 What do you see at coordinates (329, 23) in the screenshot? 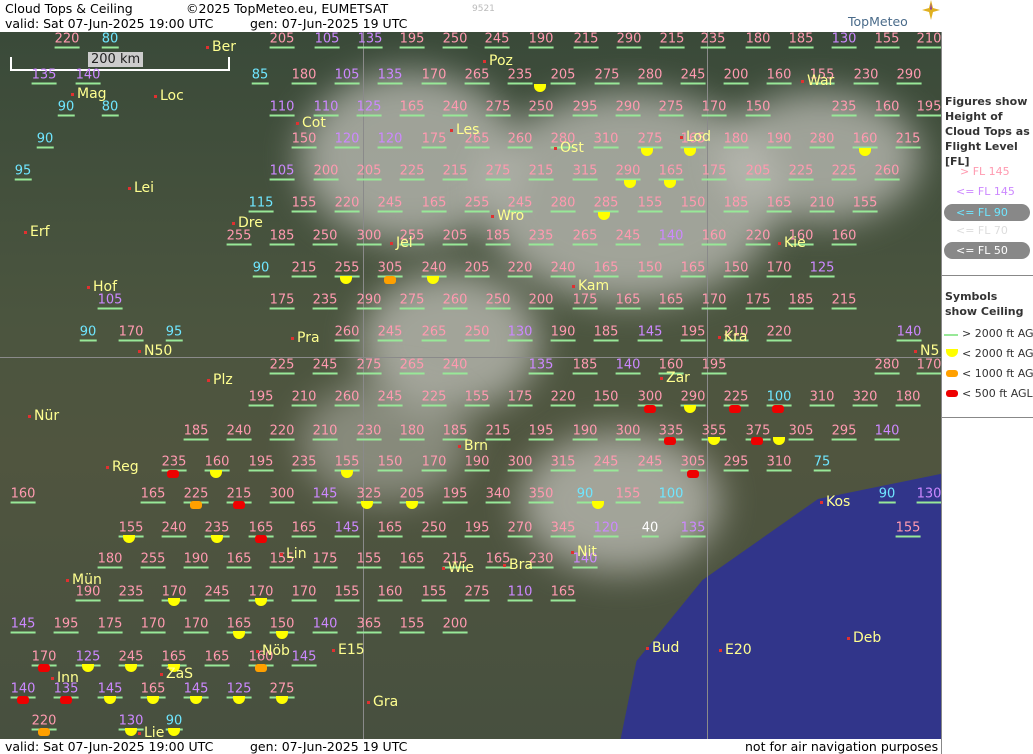
I see `generated-time: gen: 07-Jun-2025 19 UTC` at bounding box center [329, 23].